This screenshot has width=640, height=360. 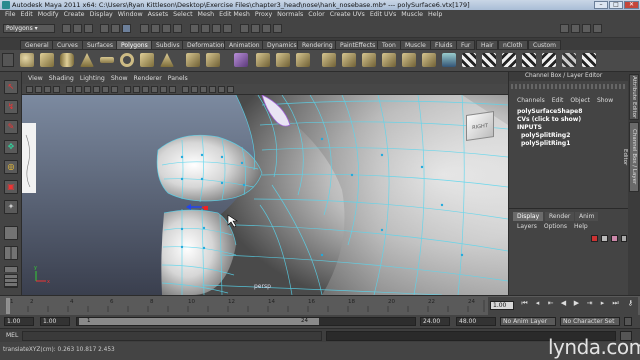 What do you see at coordinates (529, 60) in the screenshot?
I see `spherical-mapping-icon` at bounding box center [529, 60].